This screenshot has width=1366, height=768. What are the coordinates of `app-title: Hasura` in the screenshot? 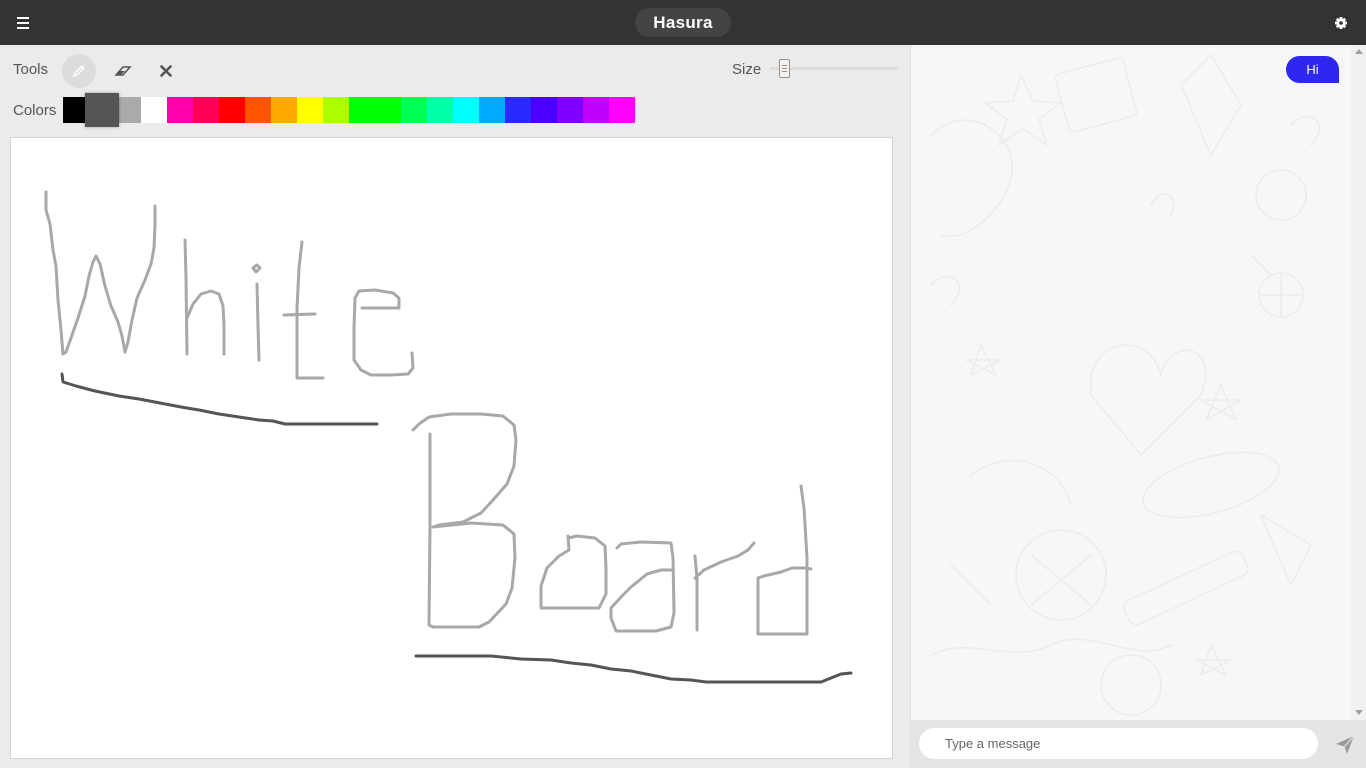 It's located at (683, 22).